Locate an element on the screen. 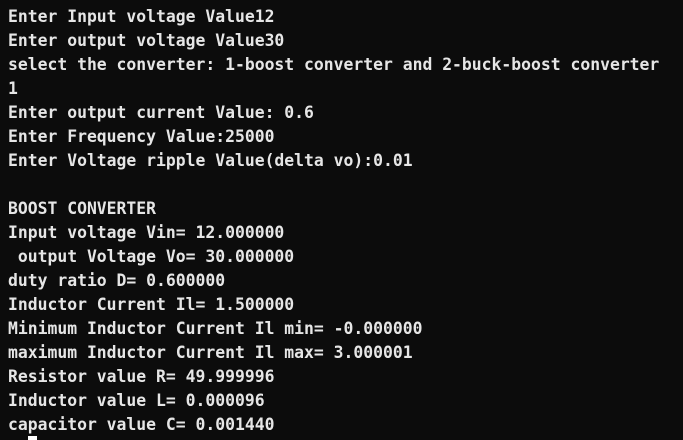 The width and height of the screenshot is (683, 440). terminal-line-resistor: Resistor value R= 49.999996 is located at coordinates (141, 376).